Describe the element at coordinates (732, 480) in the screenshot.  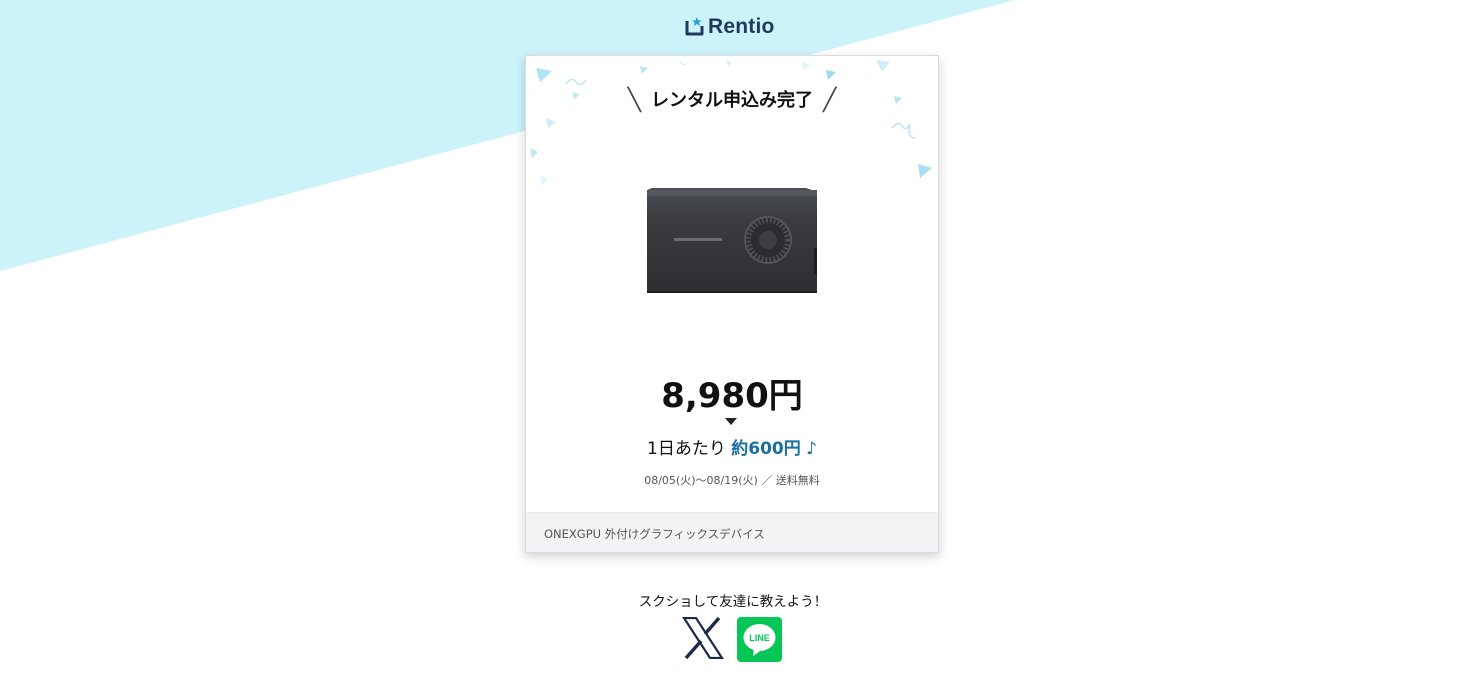
I see `rental-period: 08/05(火)〜08/19(火) ／ 送料無料` at that location.